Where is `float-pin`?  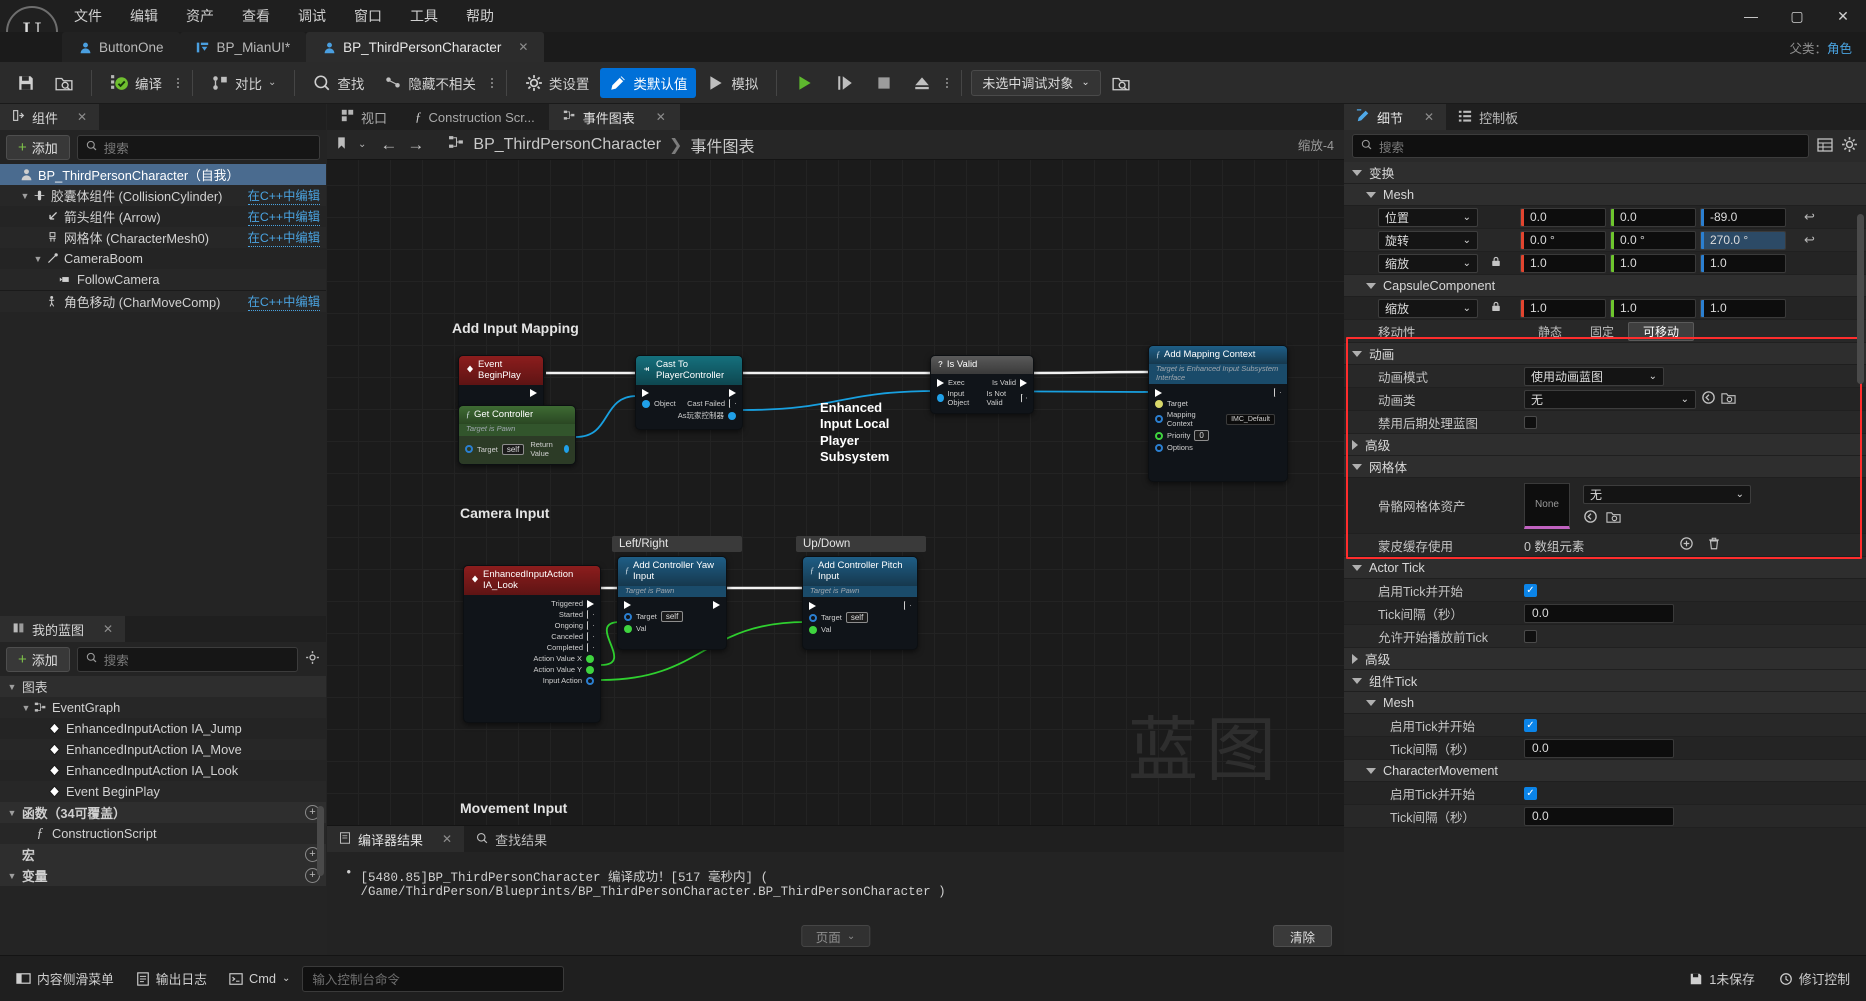
float-pin is located at coordinates (590, 669).